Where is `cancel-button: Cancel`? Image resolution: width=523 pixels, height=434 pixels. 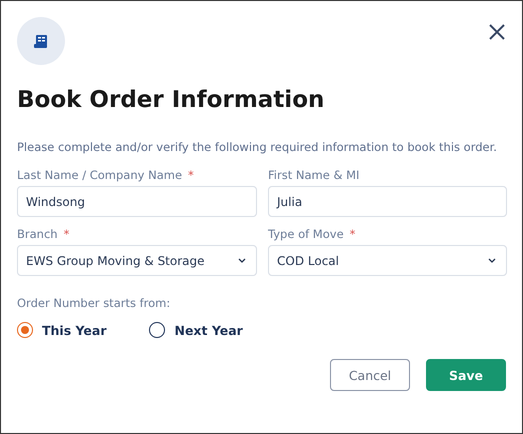
cancel-button: Cancel is located at coordinates (370, 375).